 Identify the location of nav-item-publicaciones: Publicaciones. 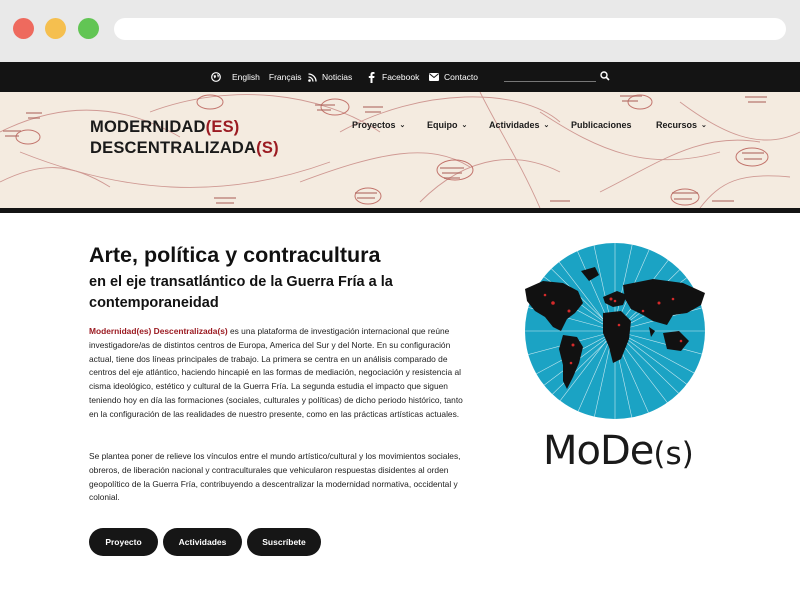
(601, 125).